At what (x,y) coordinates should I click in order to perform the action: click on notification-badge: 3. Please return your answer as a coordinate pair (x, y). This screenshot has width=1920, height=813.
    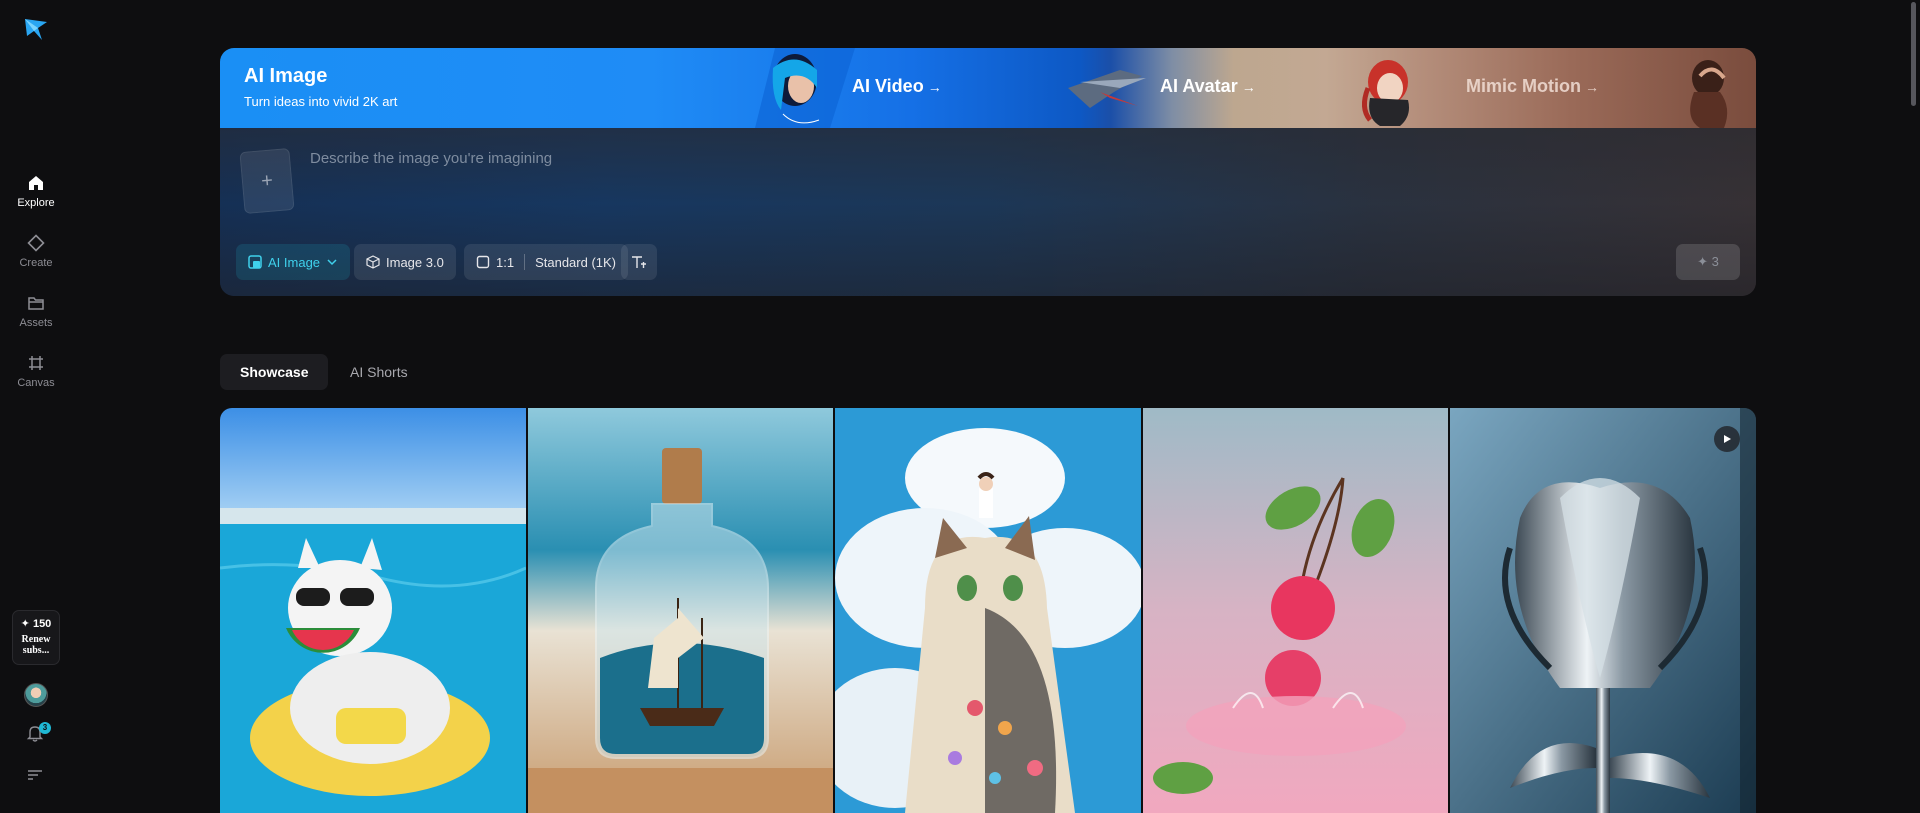
    Looking at the image, I should click on (45, 728).